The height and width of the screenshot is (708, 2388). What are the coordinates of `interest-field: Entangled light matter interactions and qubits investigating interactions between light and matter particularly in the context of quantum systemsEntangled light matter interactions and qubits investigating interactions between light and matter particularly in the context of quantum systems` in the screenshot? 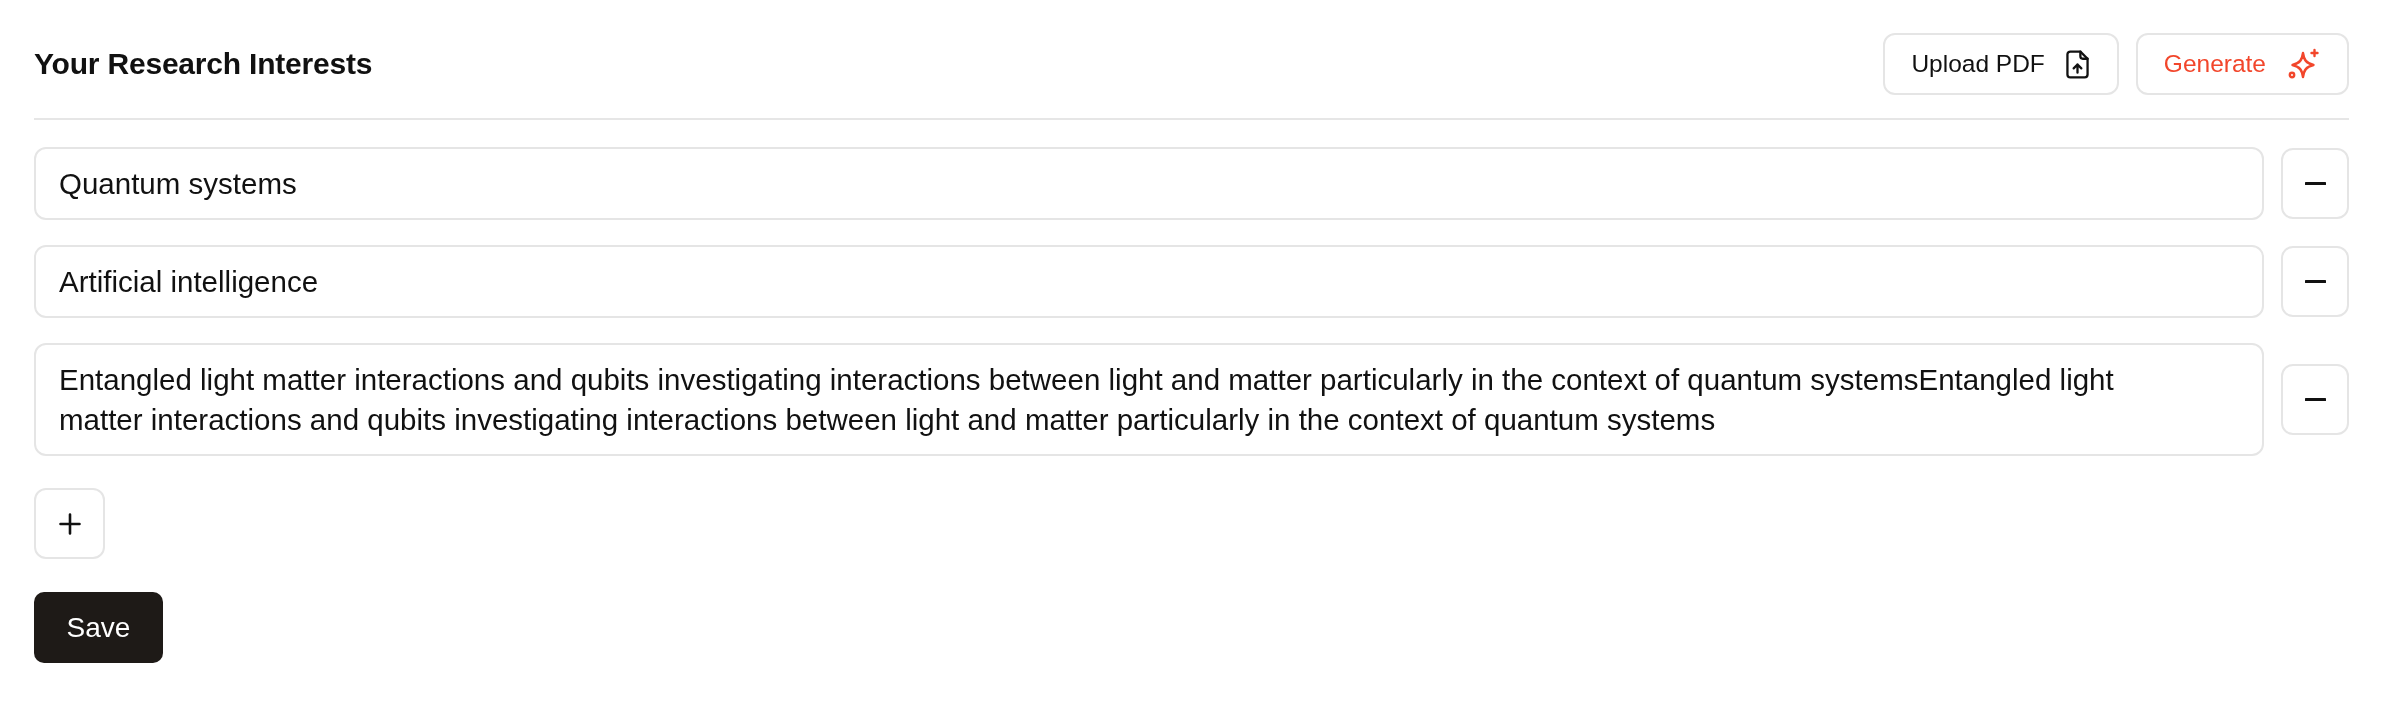 It's located at (1149, 399).